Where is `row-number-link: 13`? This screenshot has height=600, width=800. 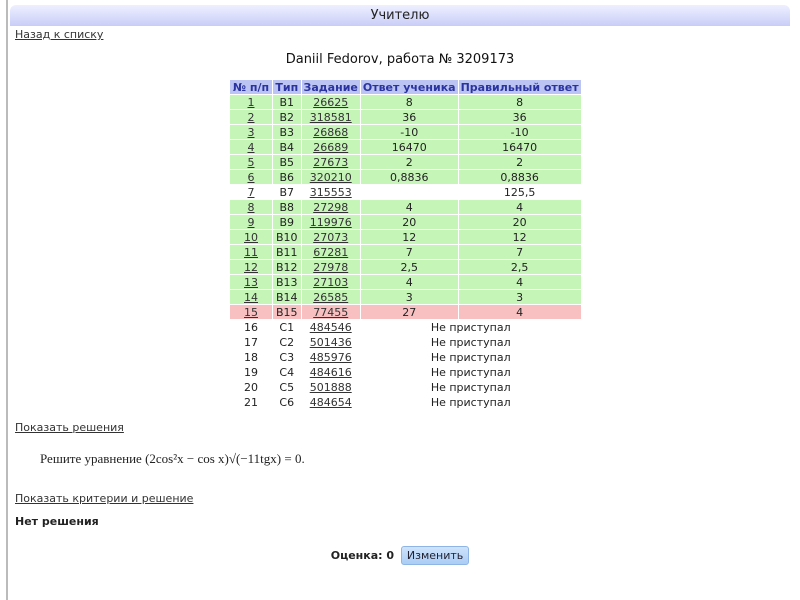
row-number-link: 13 is located at coordinates (251, 282).